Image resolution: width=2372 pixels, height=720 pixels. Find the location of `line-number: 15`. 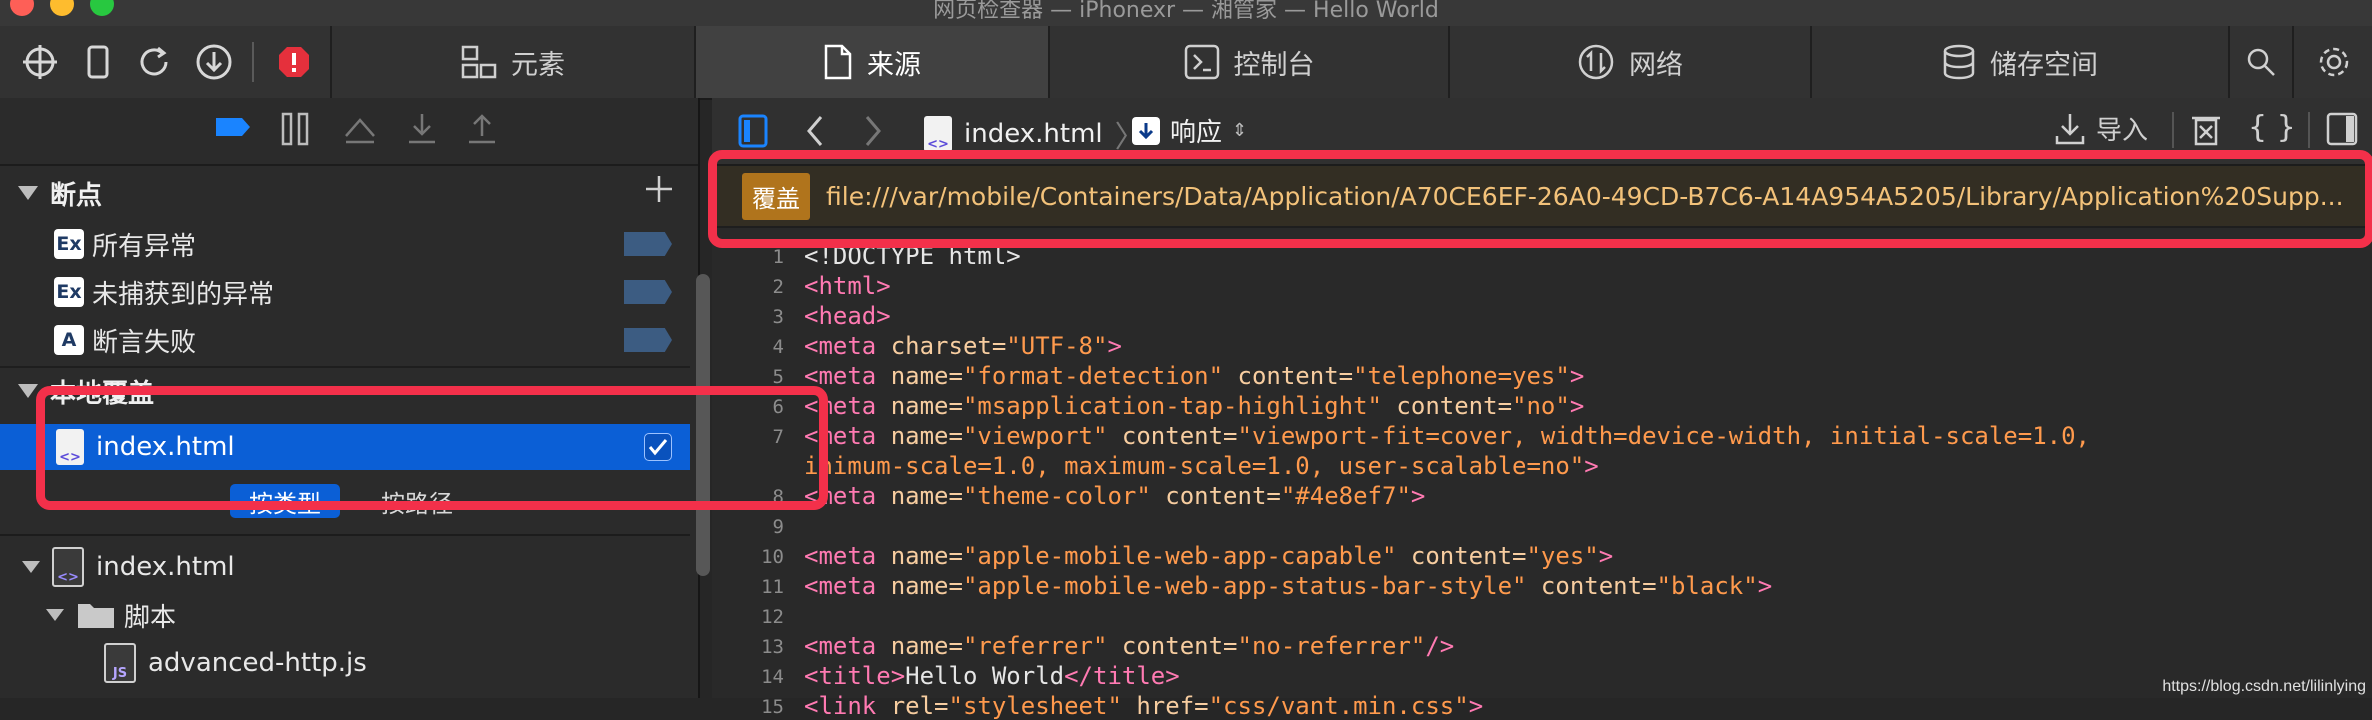

line-number: 15 is located at coordinates (772, 707).